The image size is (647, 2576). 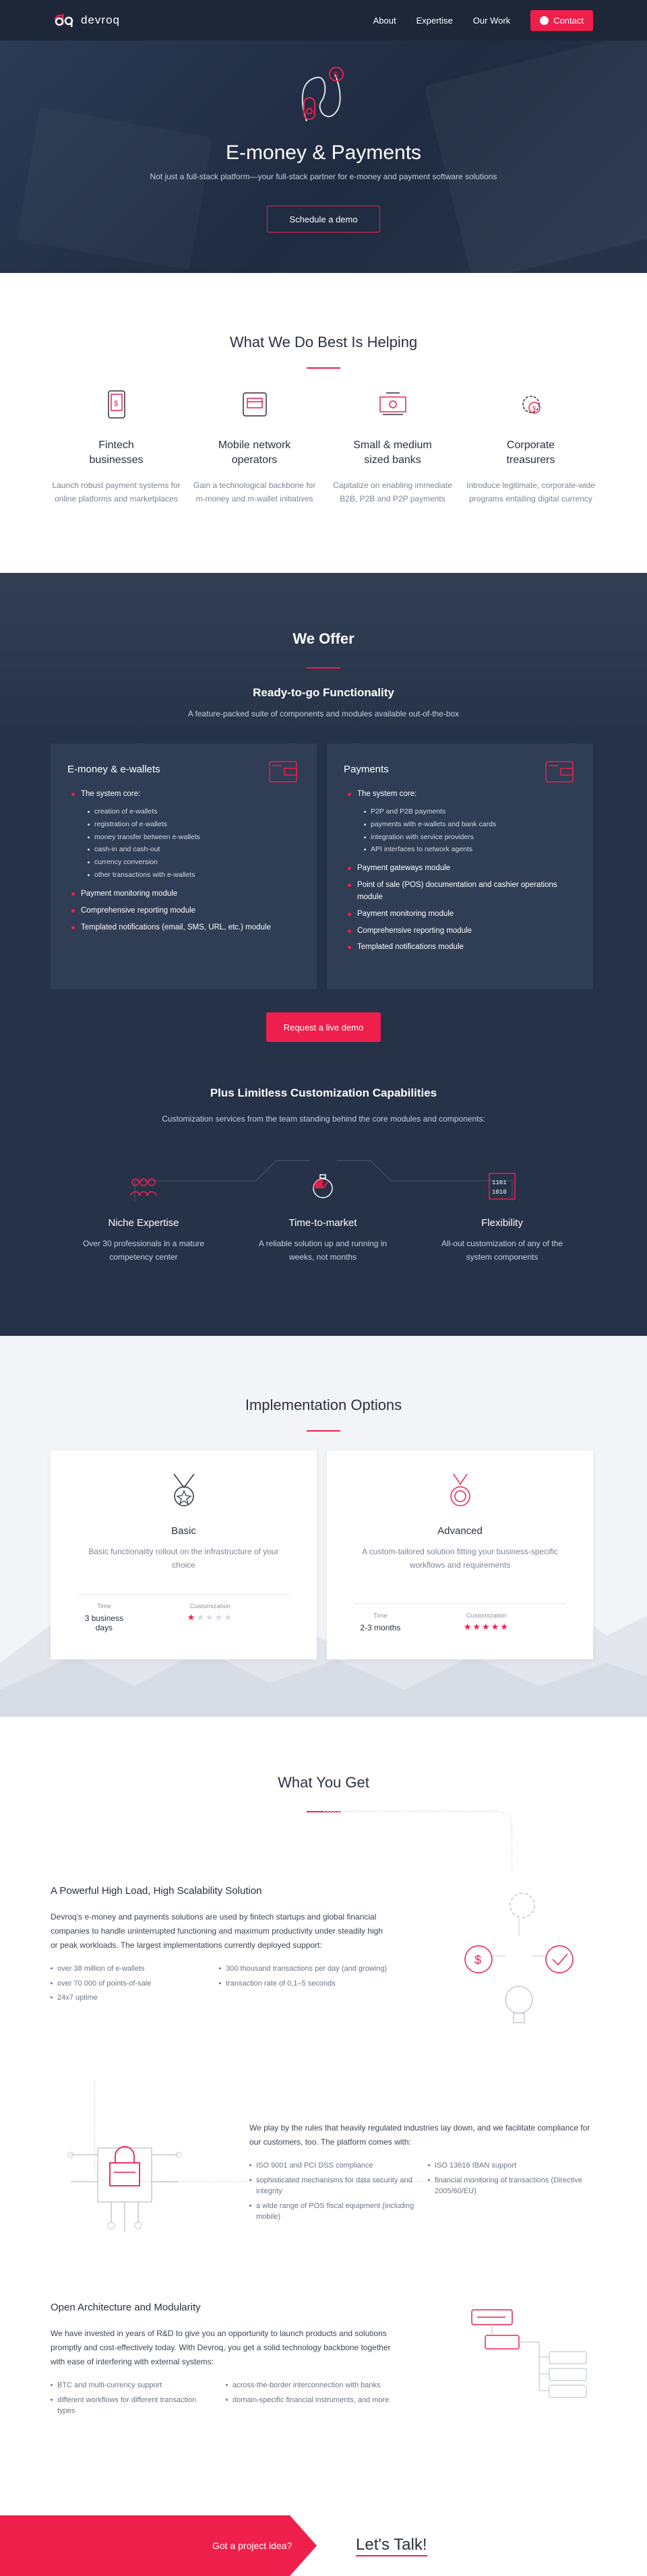 What do you see at coordinates (183, 850) in the screenshot?
I see `core-item: cash-in and cash-out` at bounding box center [183, 850].